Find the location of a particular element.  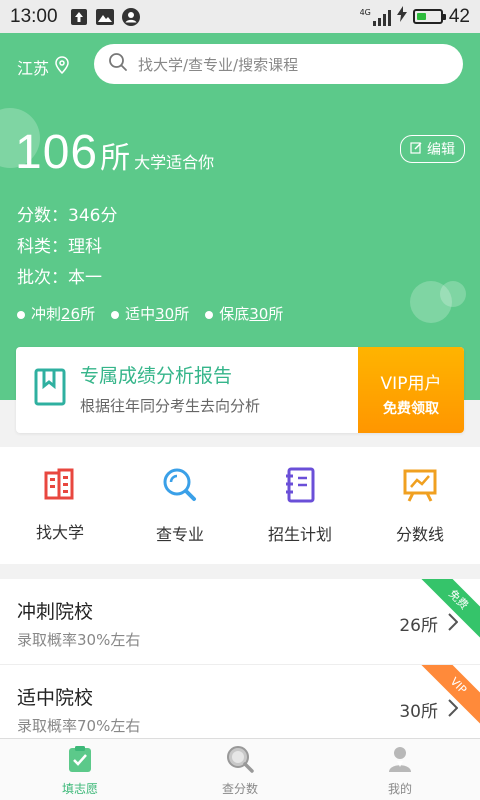

quick-score-line: 分数线 is located at coordinates (420, 505).